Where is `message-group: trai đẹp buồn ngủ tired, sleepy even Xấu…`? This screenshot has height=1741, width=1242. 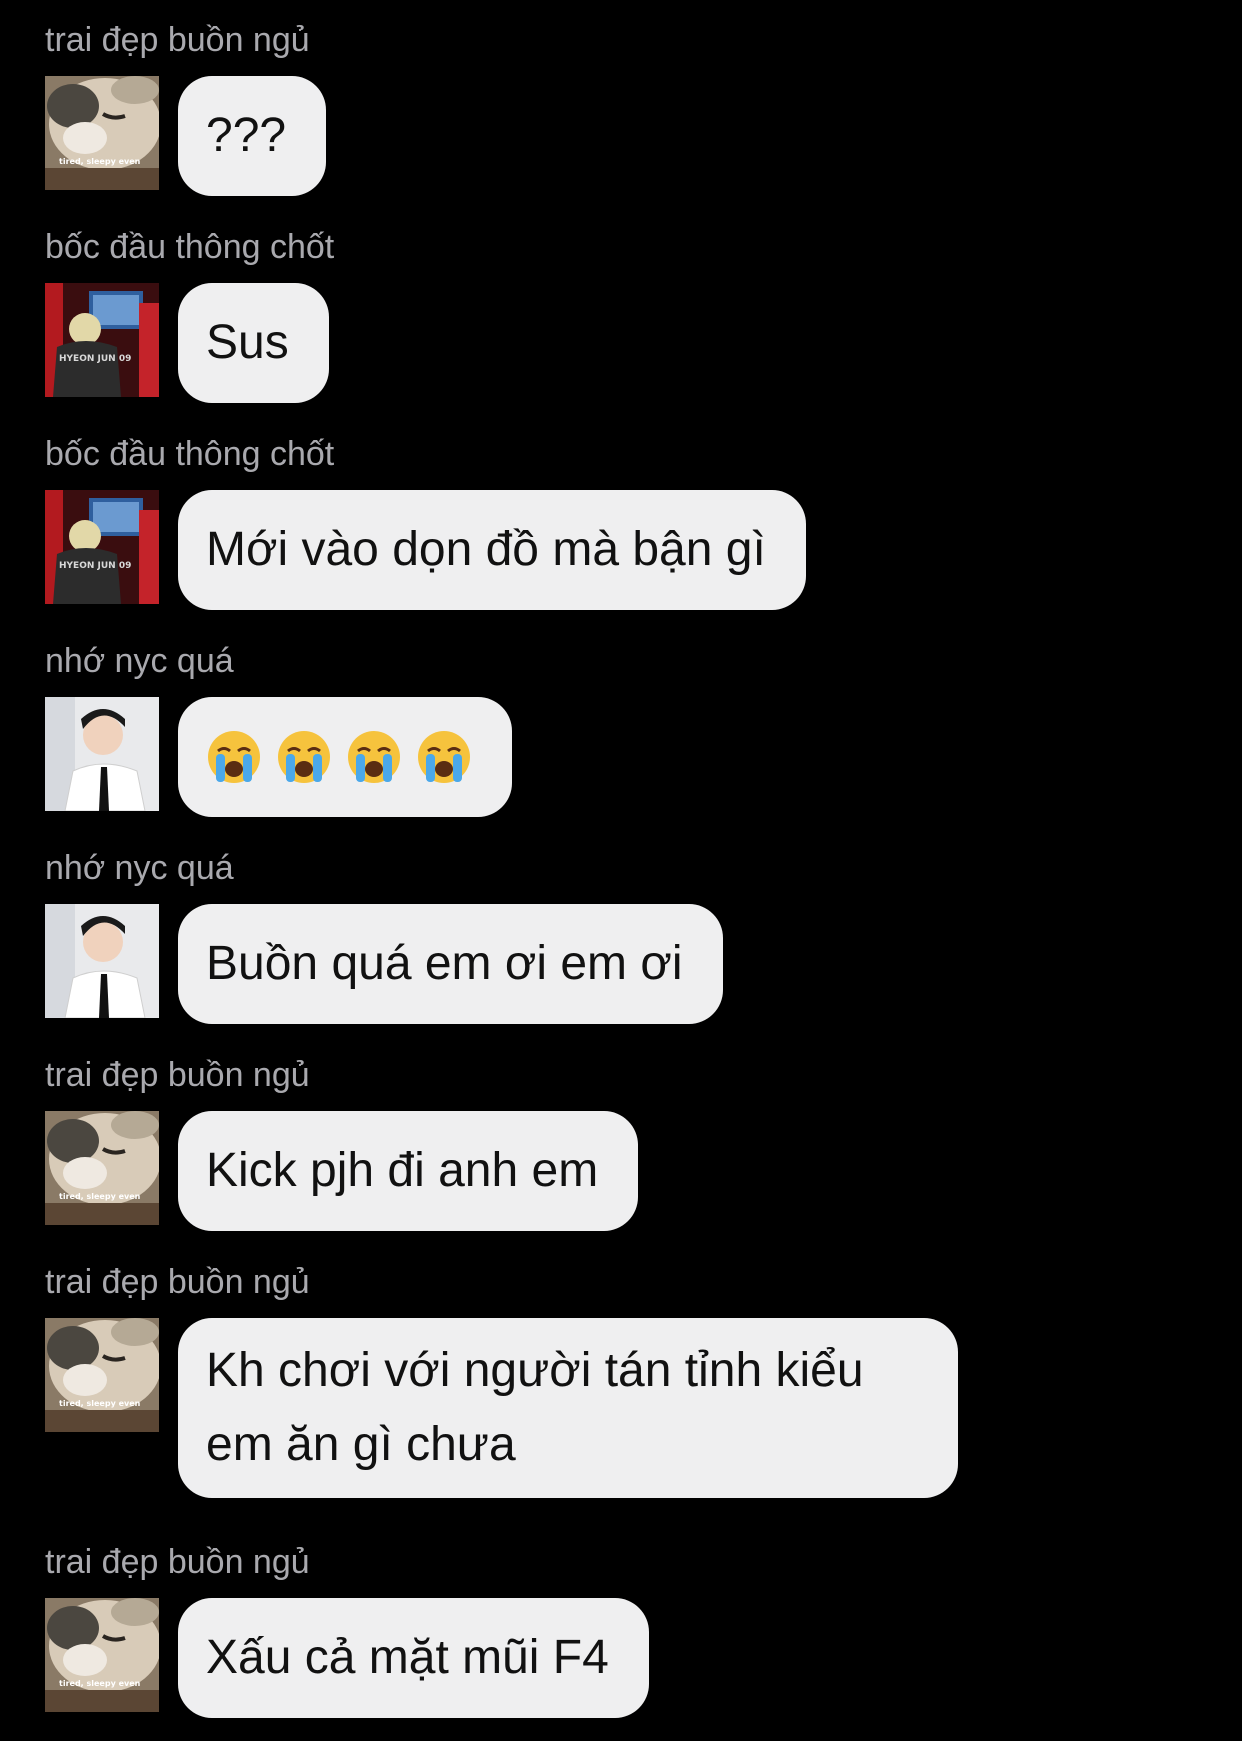
message-group: trai đẹp buồn ngủ tired, sleepy even Xấu… is located at coordinates (620, 1630).